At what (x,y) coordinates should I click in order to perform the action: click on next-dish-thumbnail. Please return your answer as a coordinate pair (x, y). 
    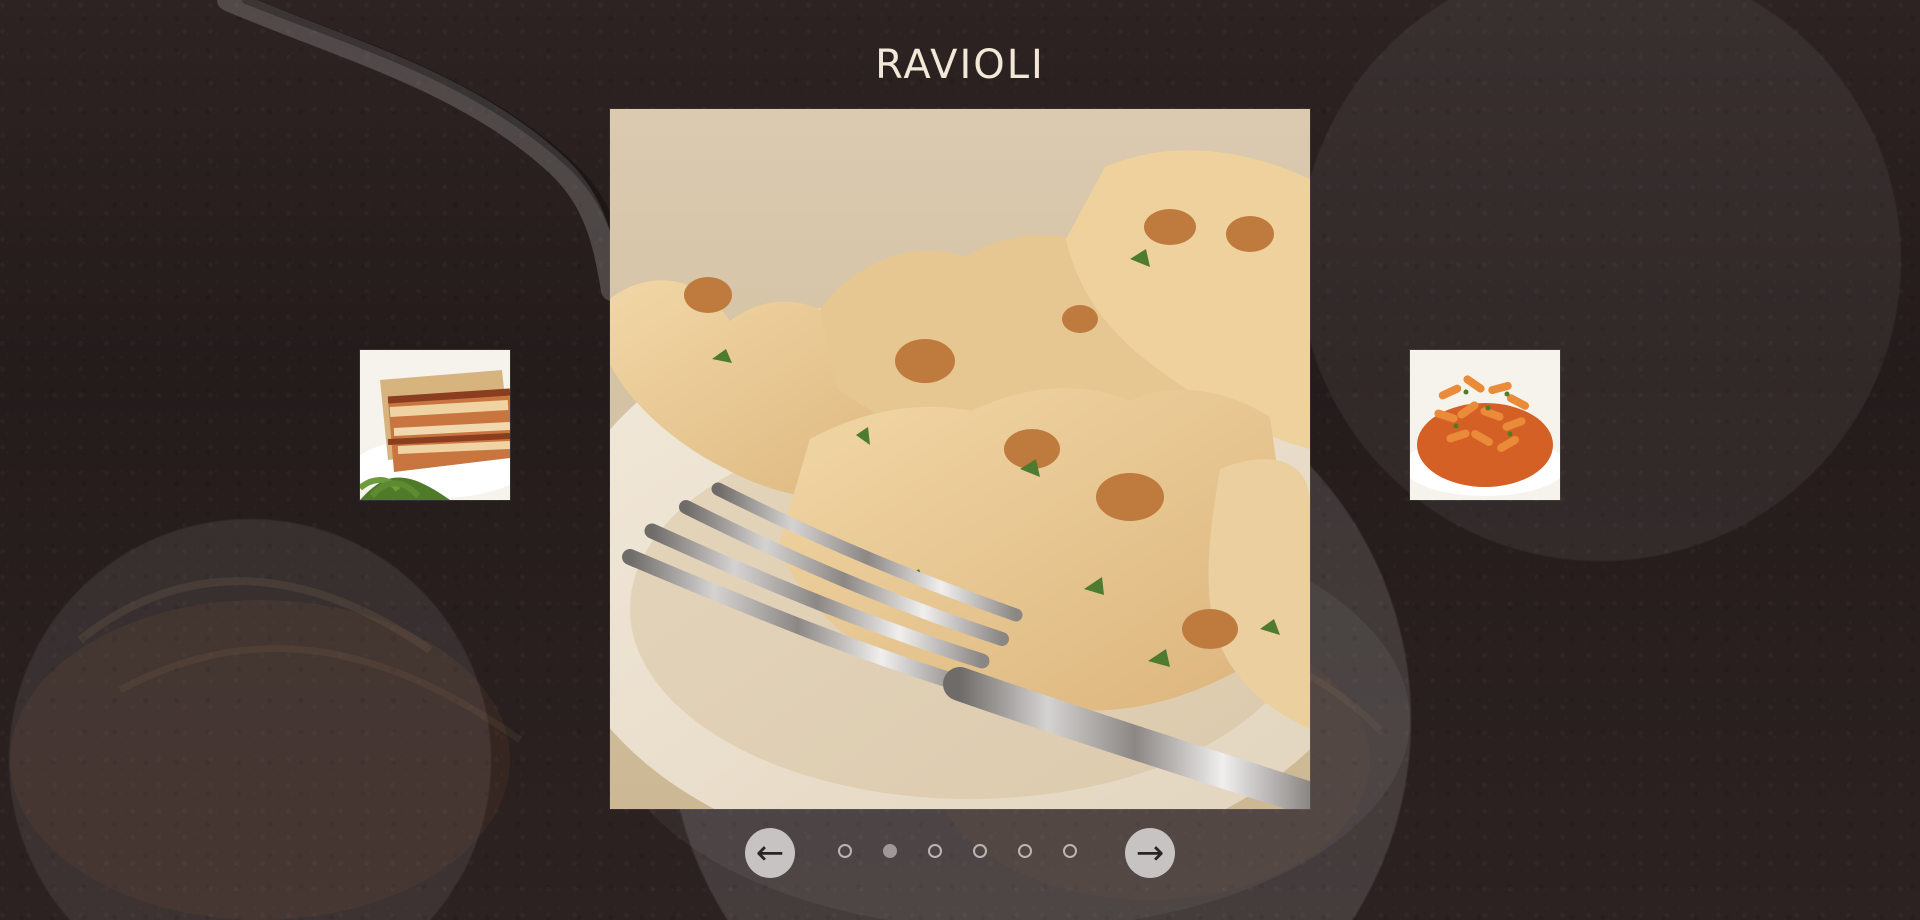
    Looking at the image, I should click on (1485, 425).